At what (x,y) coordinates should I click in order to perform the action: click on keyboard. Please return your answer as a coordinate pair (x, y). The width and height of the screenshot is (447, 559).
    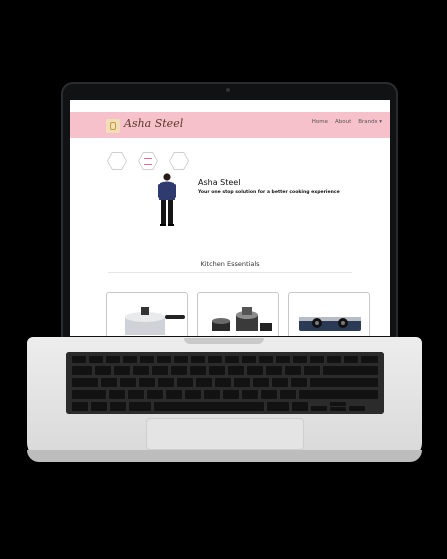
    Looking at the image, I should click on (225, 383).